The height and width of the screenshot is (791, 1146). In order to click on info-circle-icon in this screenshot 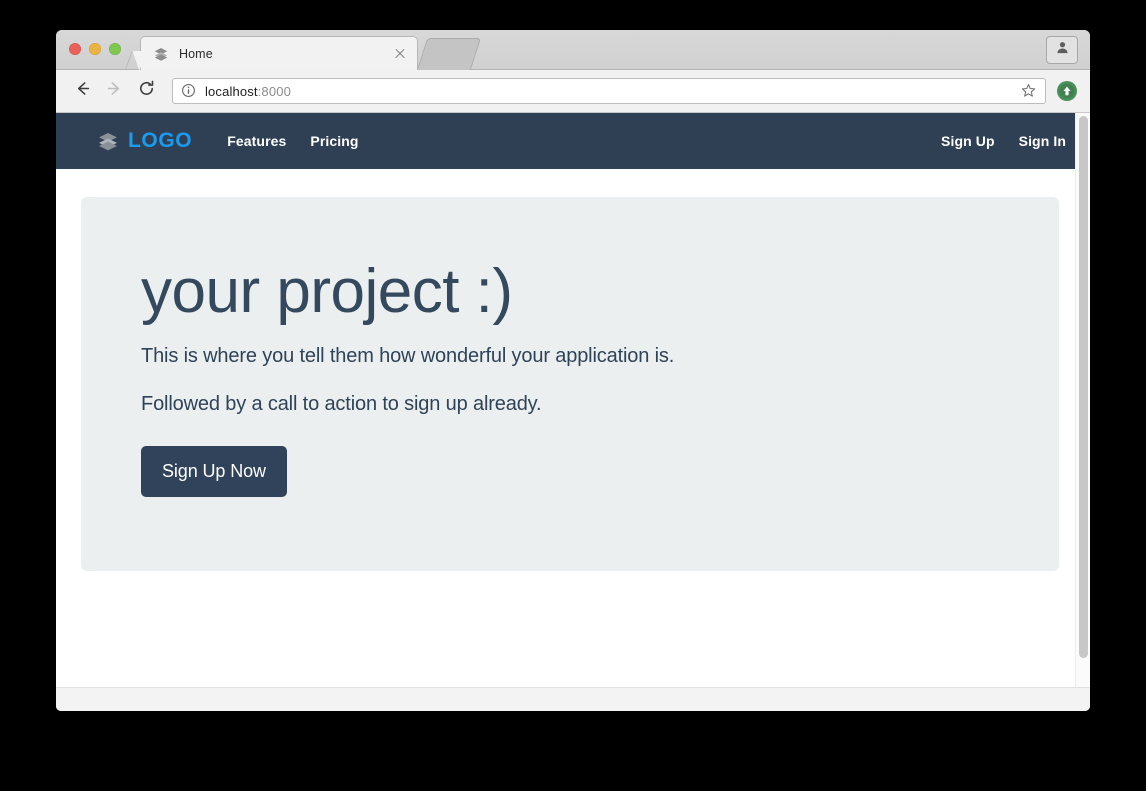, I will do `click(189, 91)`.